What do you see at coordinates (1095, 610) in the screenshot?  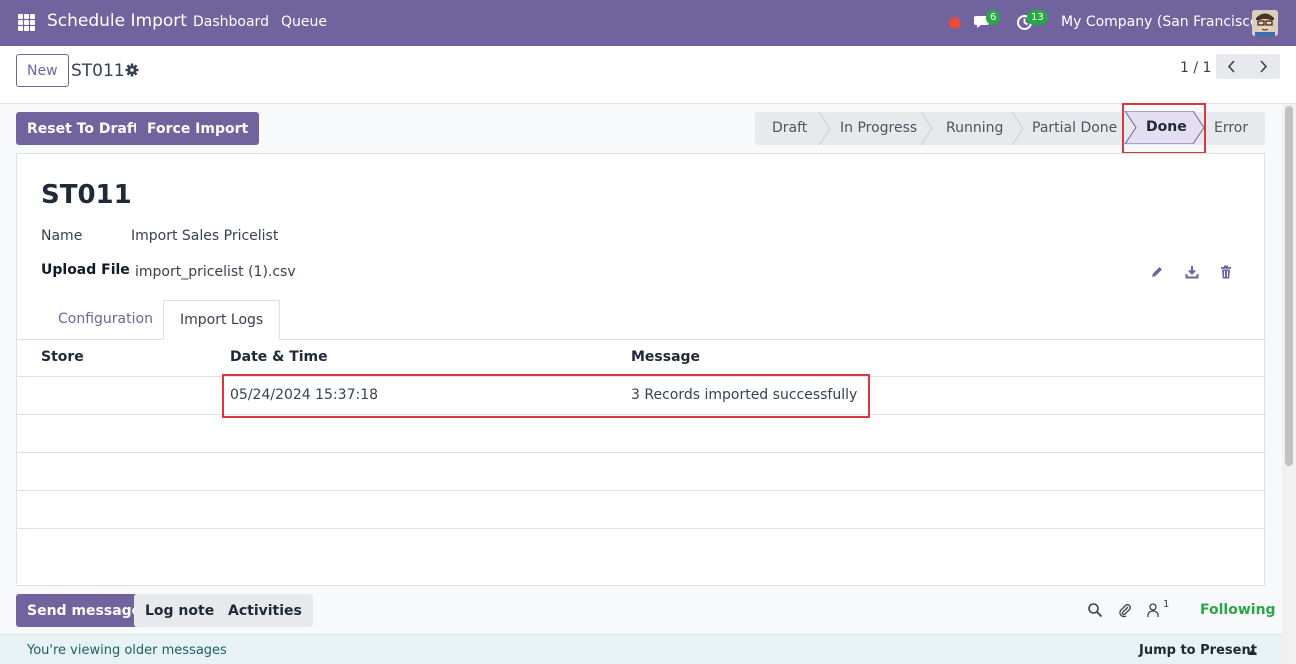 I see `search-icon` at bounding box center [1095, 610].